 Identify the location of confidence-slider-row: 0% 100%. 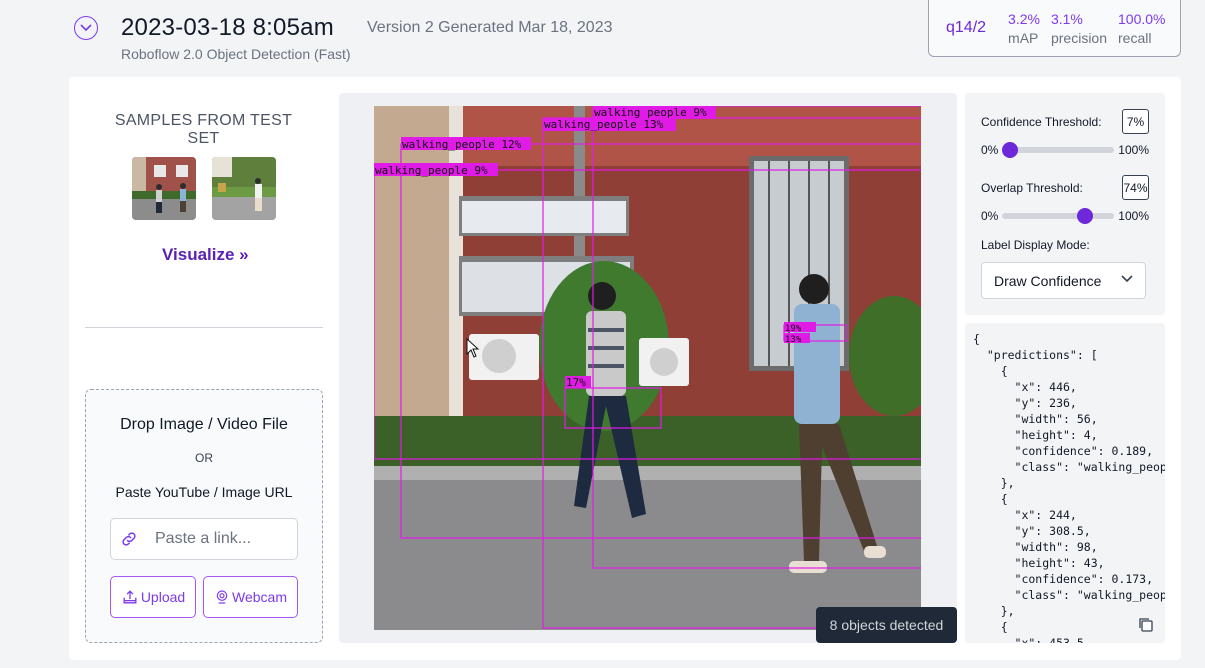
(1065, 150).